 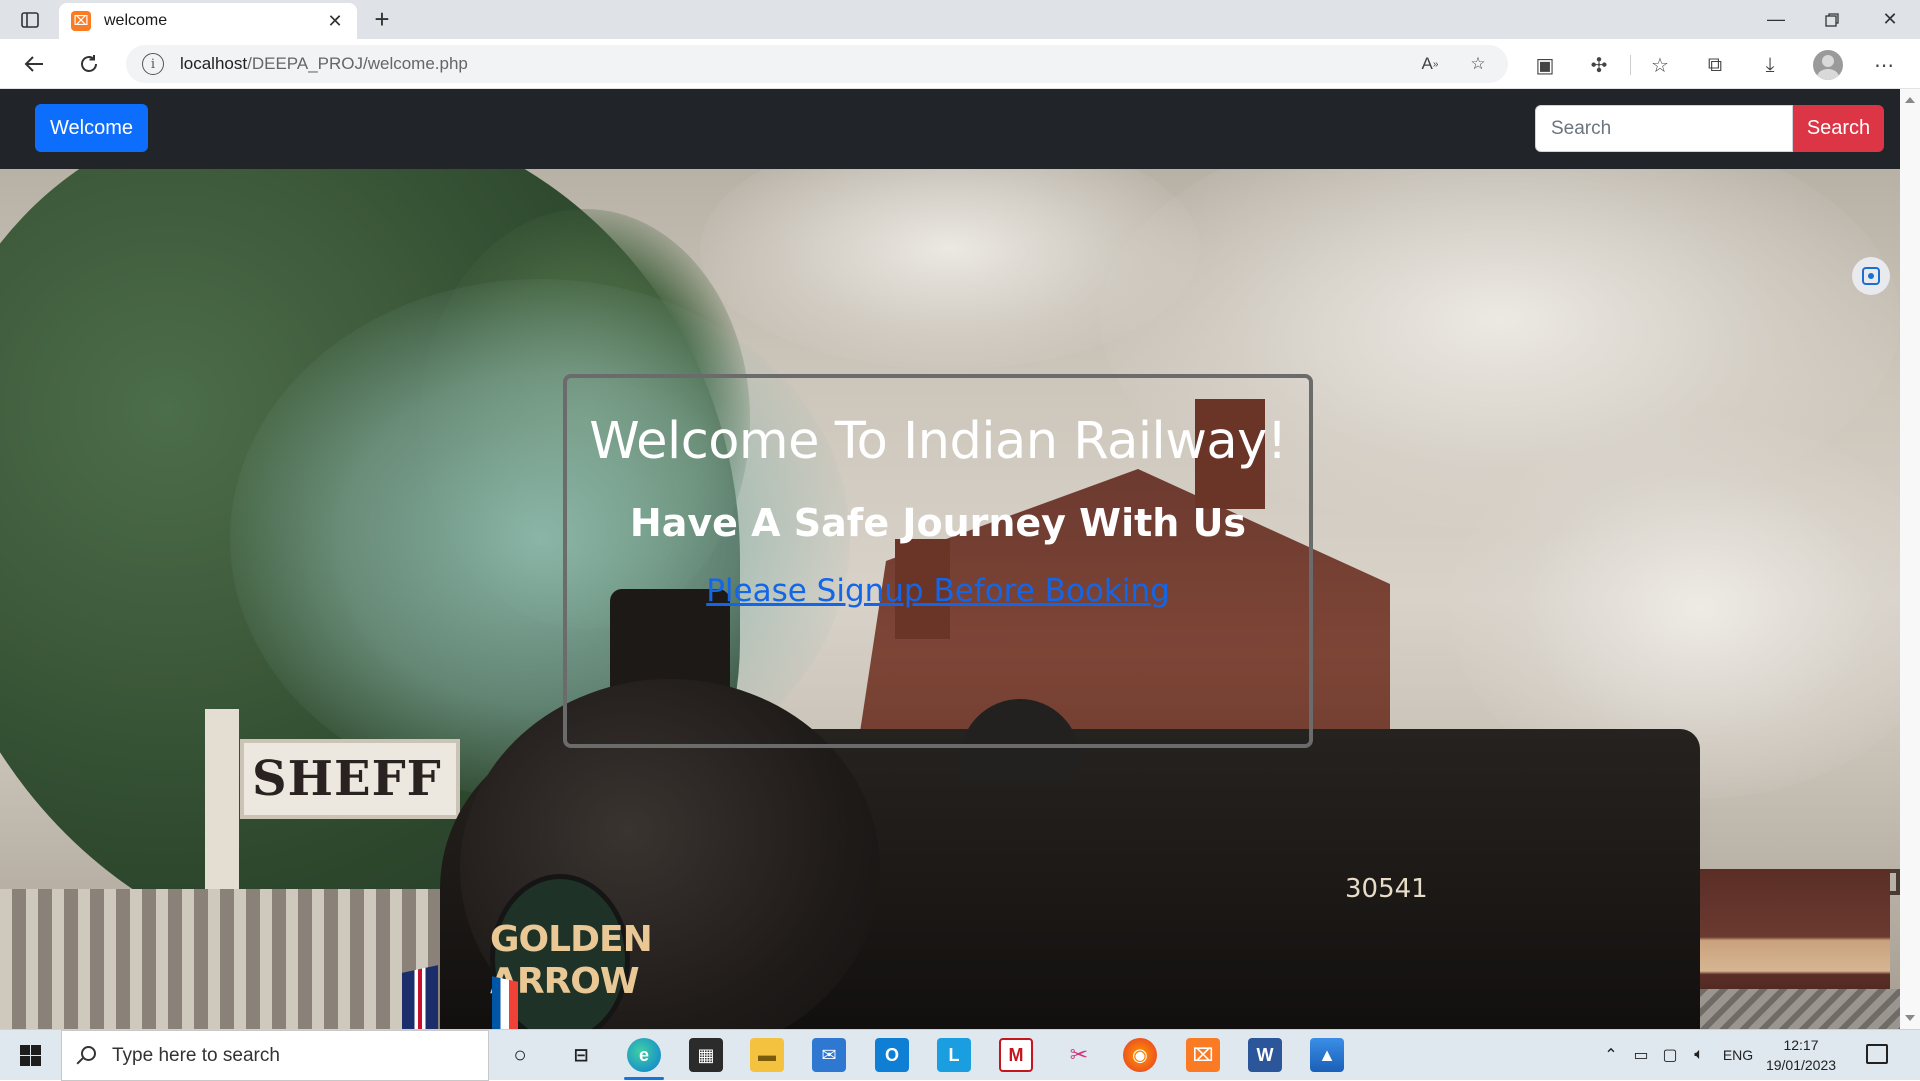 I want to click on new-tab-icon: +, so click(x=382, y=20).